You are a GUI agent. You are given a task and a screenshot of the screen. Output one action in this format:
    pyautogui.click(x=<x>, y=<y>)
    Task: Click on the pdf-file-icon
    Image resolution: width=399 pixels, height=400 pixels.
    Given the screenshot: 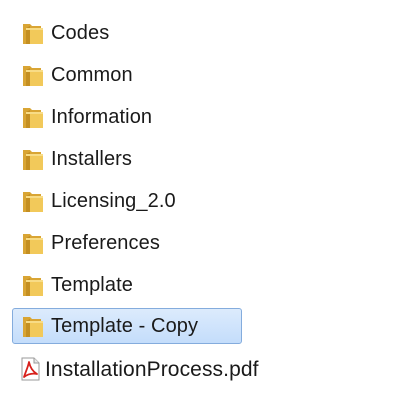 What is the action you would take?
    pyautogui.click(x=30, y=369)
    